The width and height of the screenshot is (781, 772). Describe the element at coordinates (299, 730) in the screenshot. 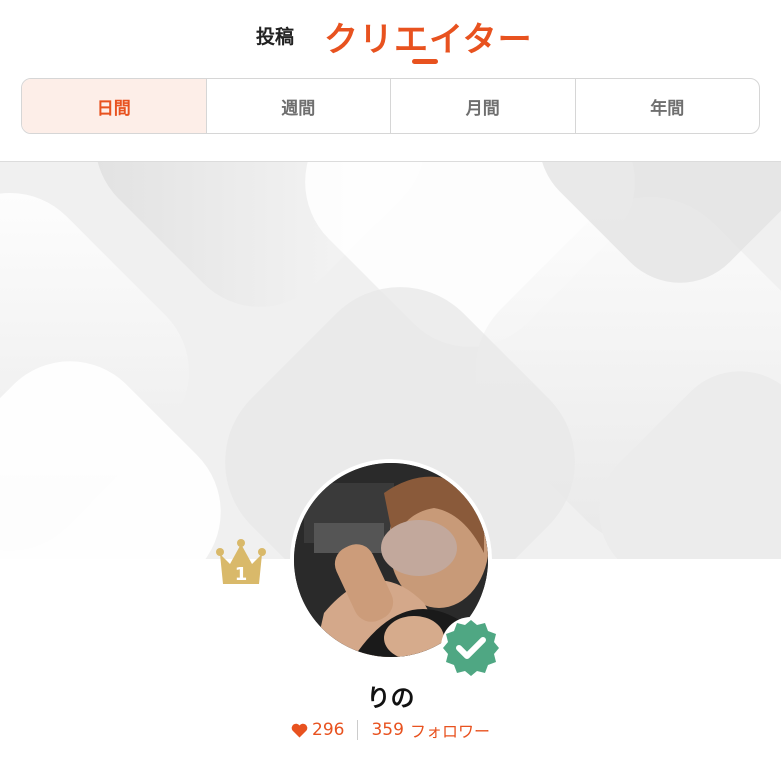

I see `heart-icon` at that location.